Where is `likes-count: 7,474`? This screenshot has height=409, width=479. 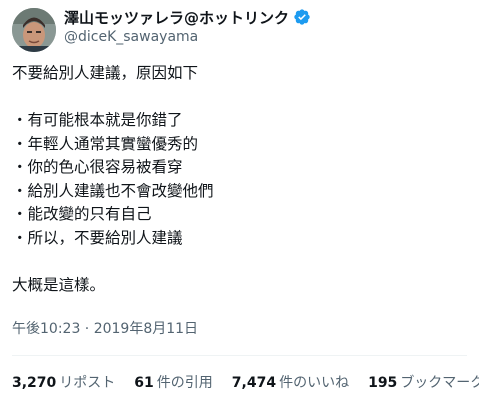 likes-count: 7,474 is located at coordinates (254, 383).